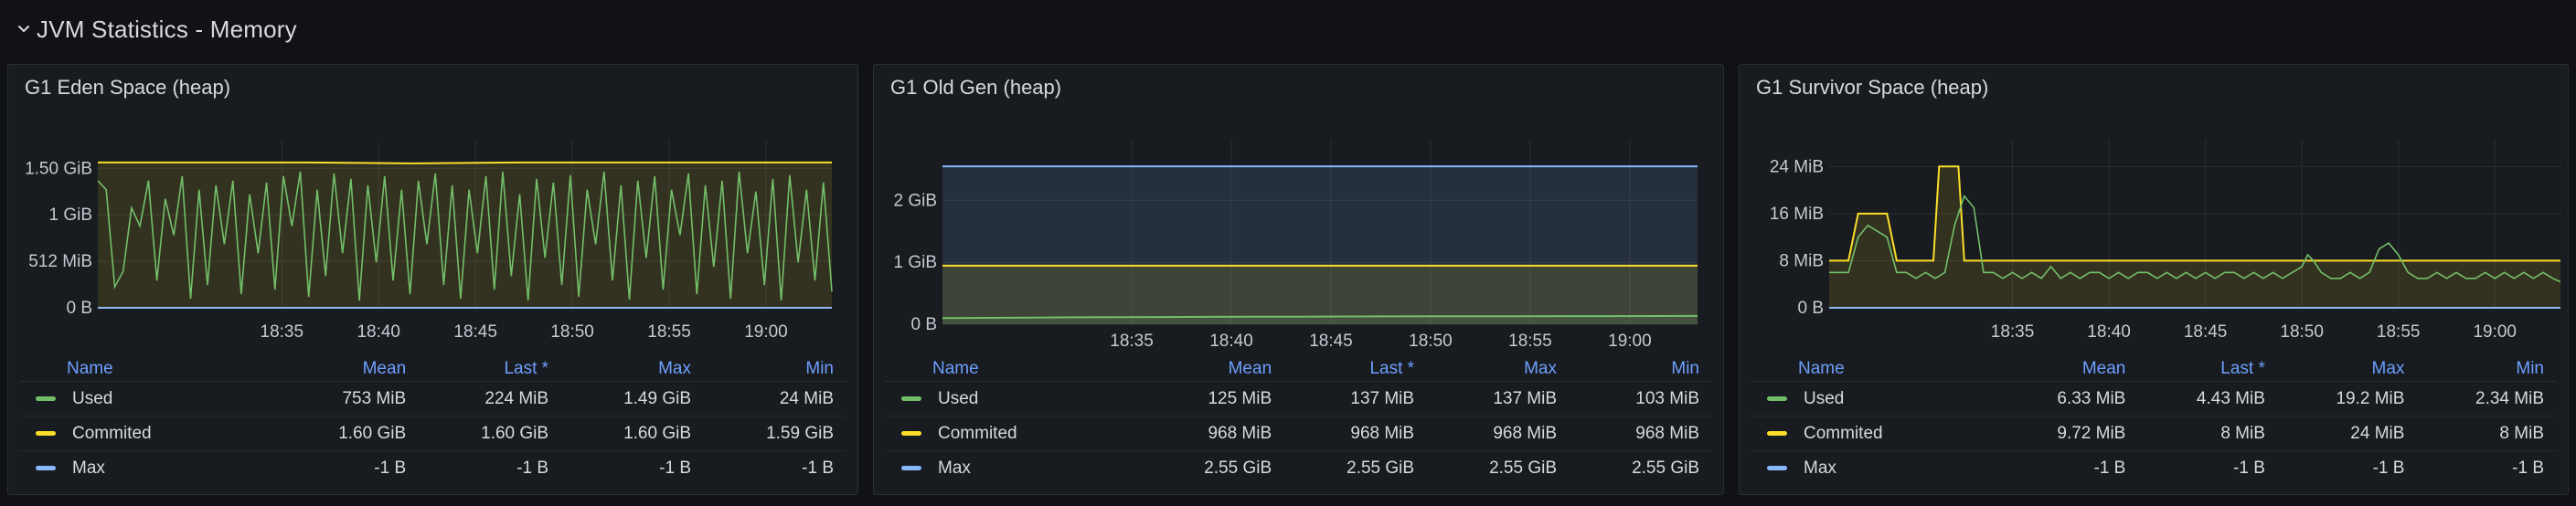 Image resolution: width=2576 pixels, height=506 pixels. I want to click on legend-row: Used 753 MiB 224 MiB 1.49 GiB 24 MiB, so click(432, 398).